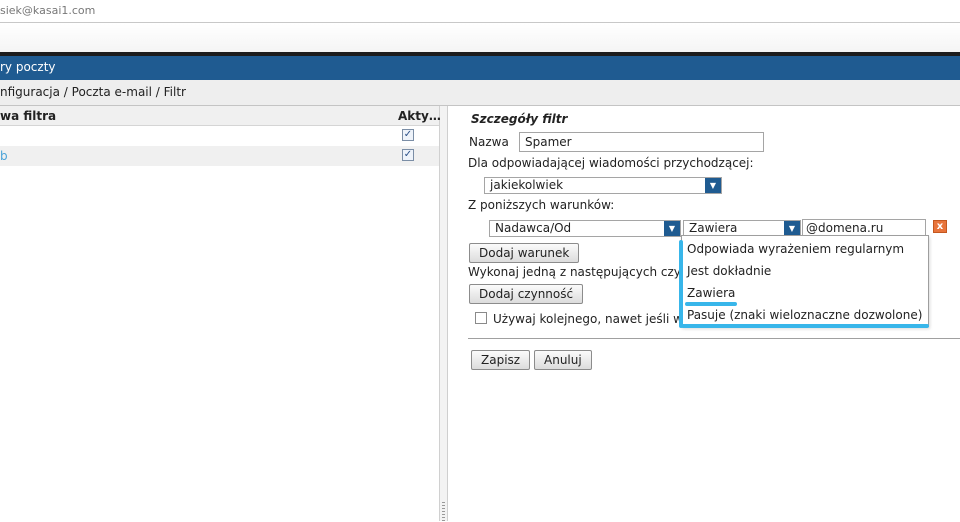 Image resolution: width=960 pixels, height=522 pixels. Describe the element at coordinates (480, 93) in the screenshot. I see `breadcrumb: nfiguracja / Poczta e-mail / Filtr` at that location.